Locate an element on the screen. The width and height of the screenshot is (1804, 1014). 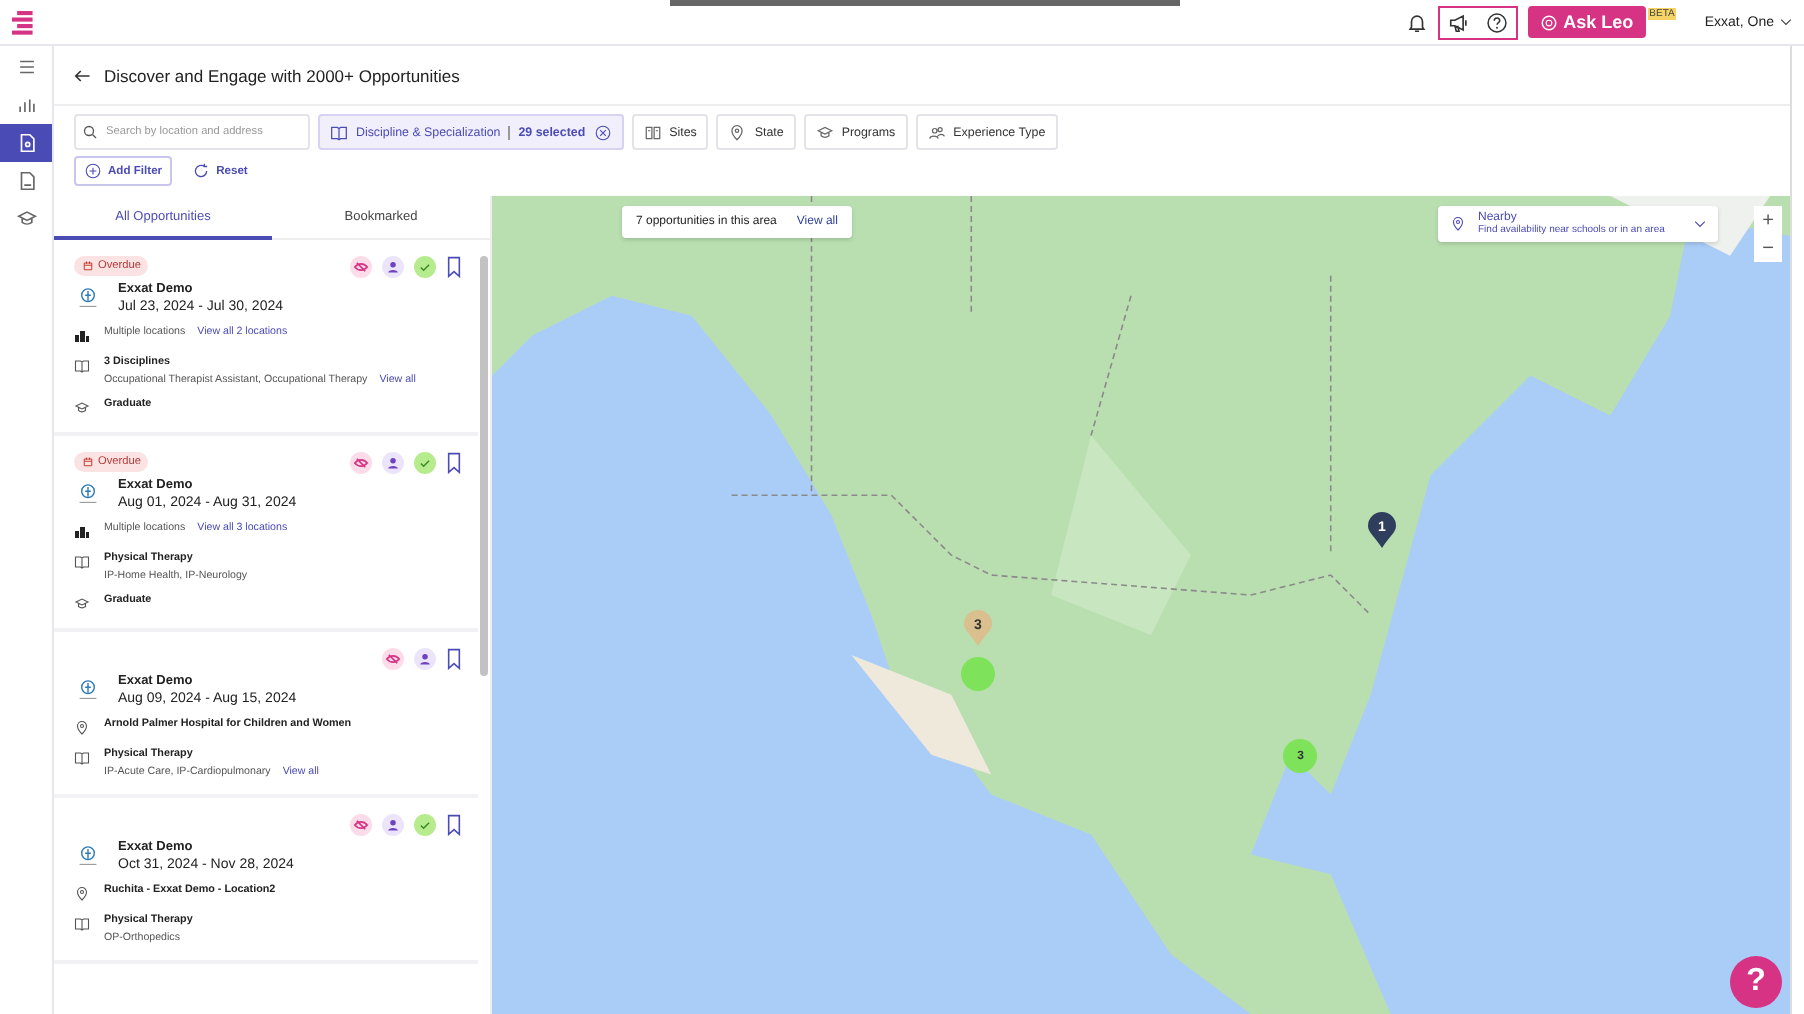
bar-chart-icon is located at coordinates (26, 105).